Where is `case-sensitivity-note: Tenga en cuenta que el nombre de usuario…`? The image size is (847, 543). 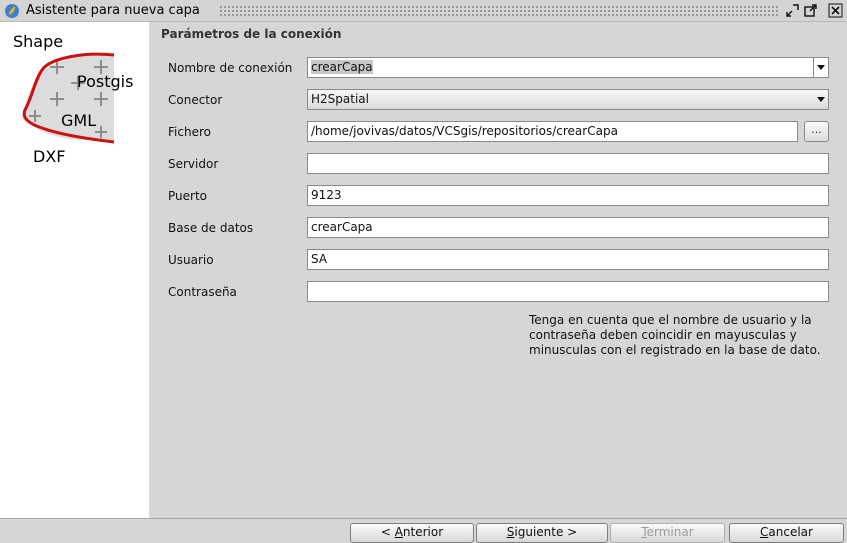 case-sensitivity-note: Tenga en cuenta que el nombre de usuario… is located at coordinates (675, 335).